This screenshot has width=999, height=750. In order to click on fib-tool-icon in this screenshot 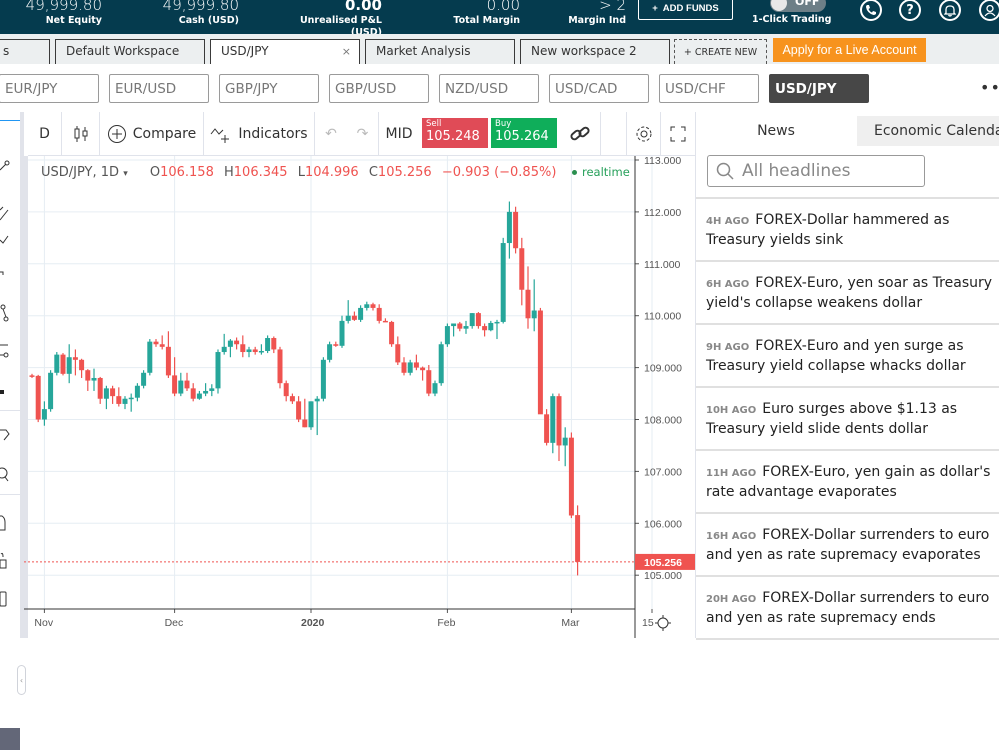, I will do `click(10, 213)`.